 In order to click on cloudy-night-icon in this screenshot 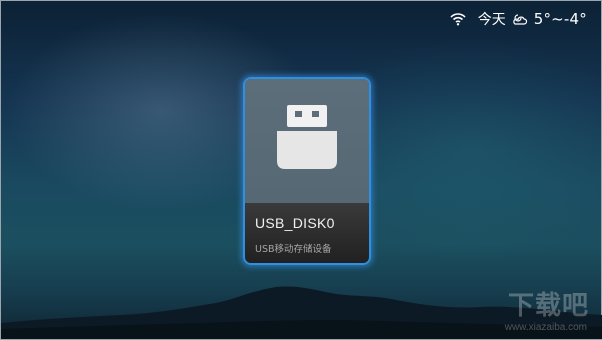, I will do `click(519, 19)`.